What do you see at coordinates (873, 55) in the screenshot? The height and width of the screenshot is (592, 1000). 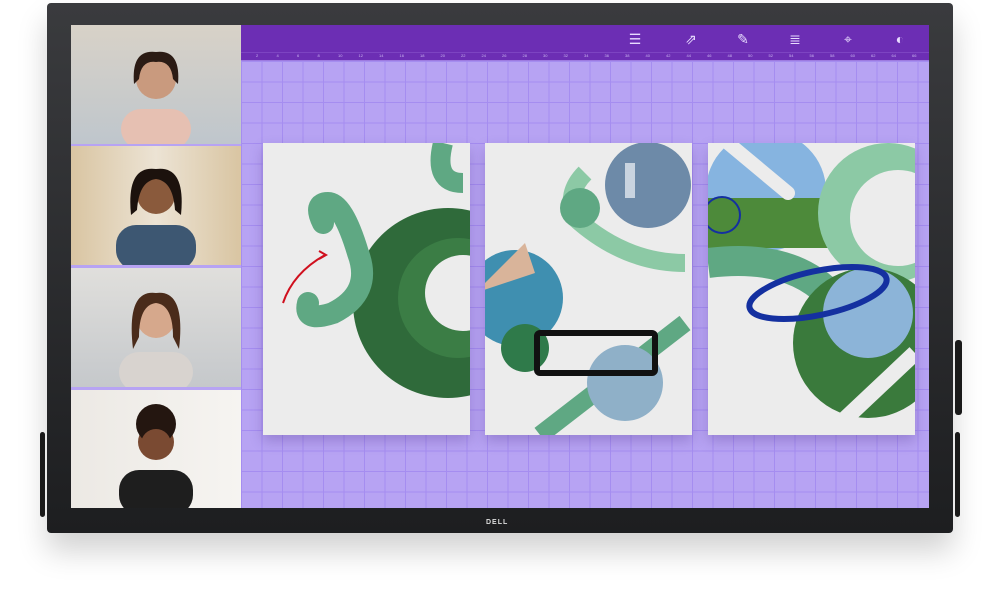 I see `ruler-tick-label: 62` at bounding box center [873, 55].